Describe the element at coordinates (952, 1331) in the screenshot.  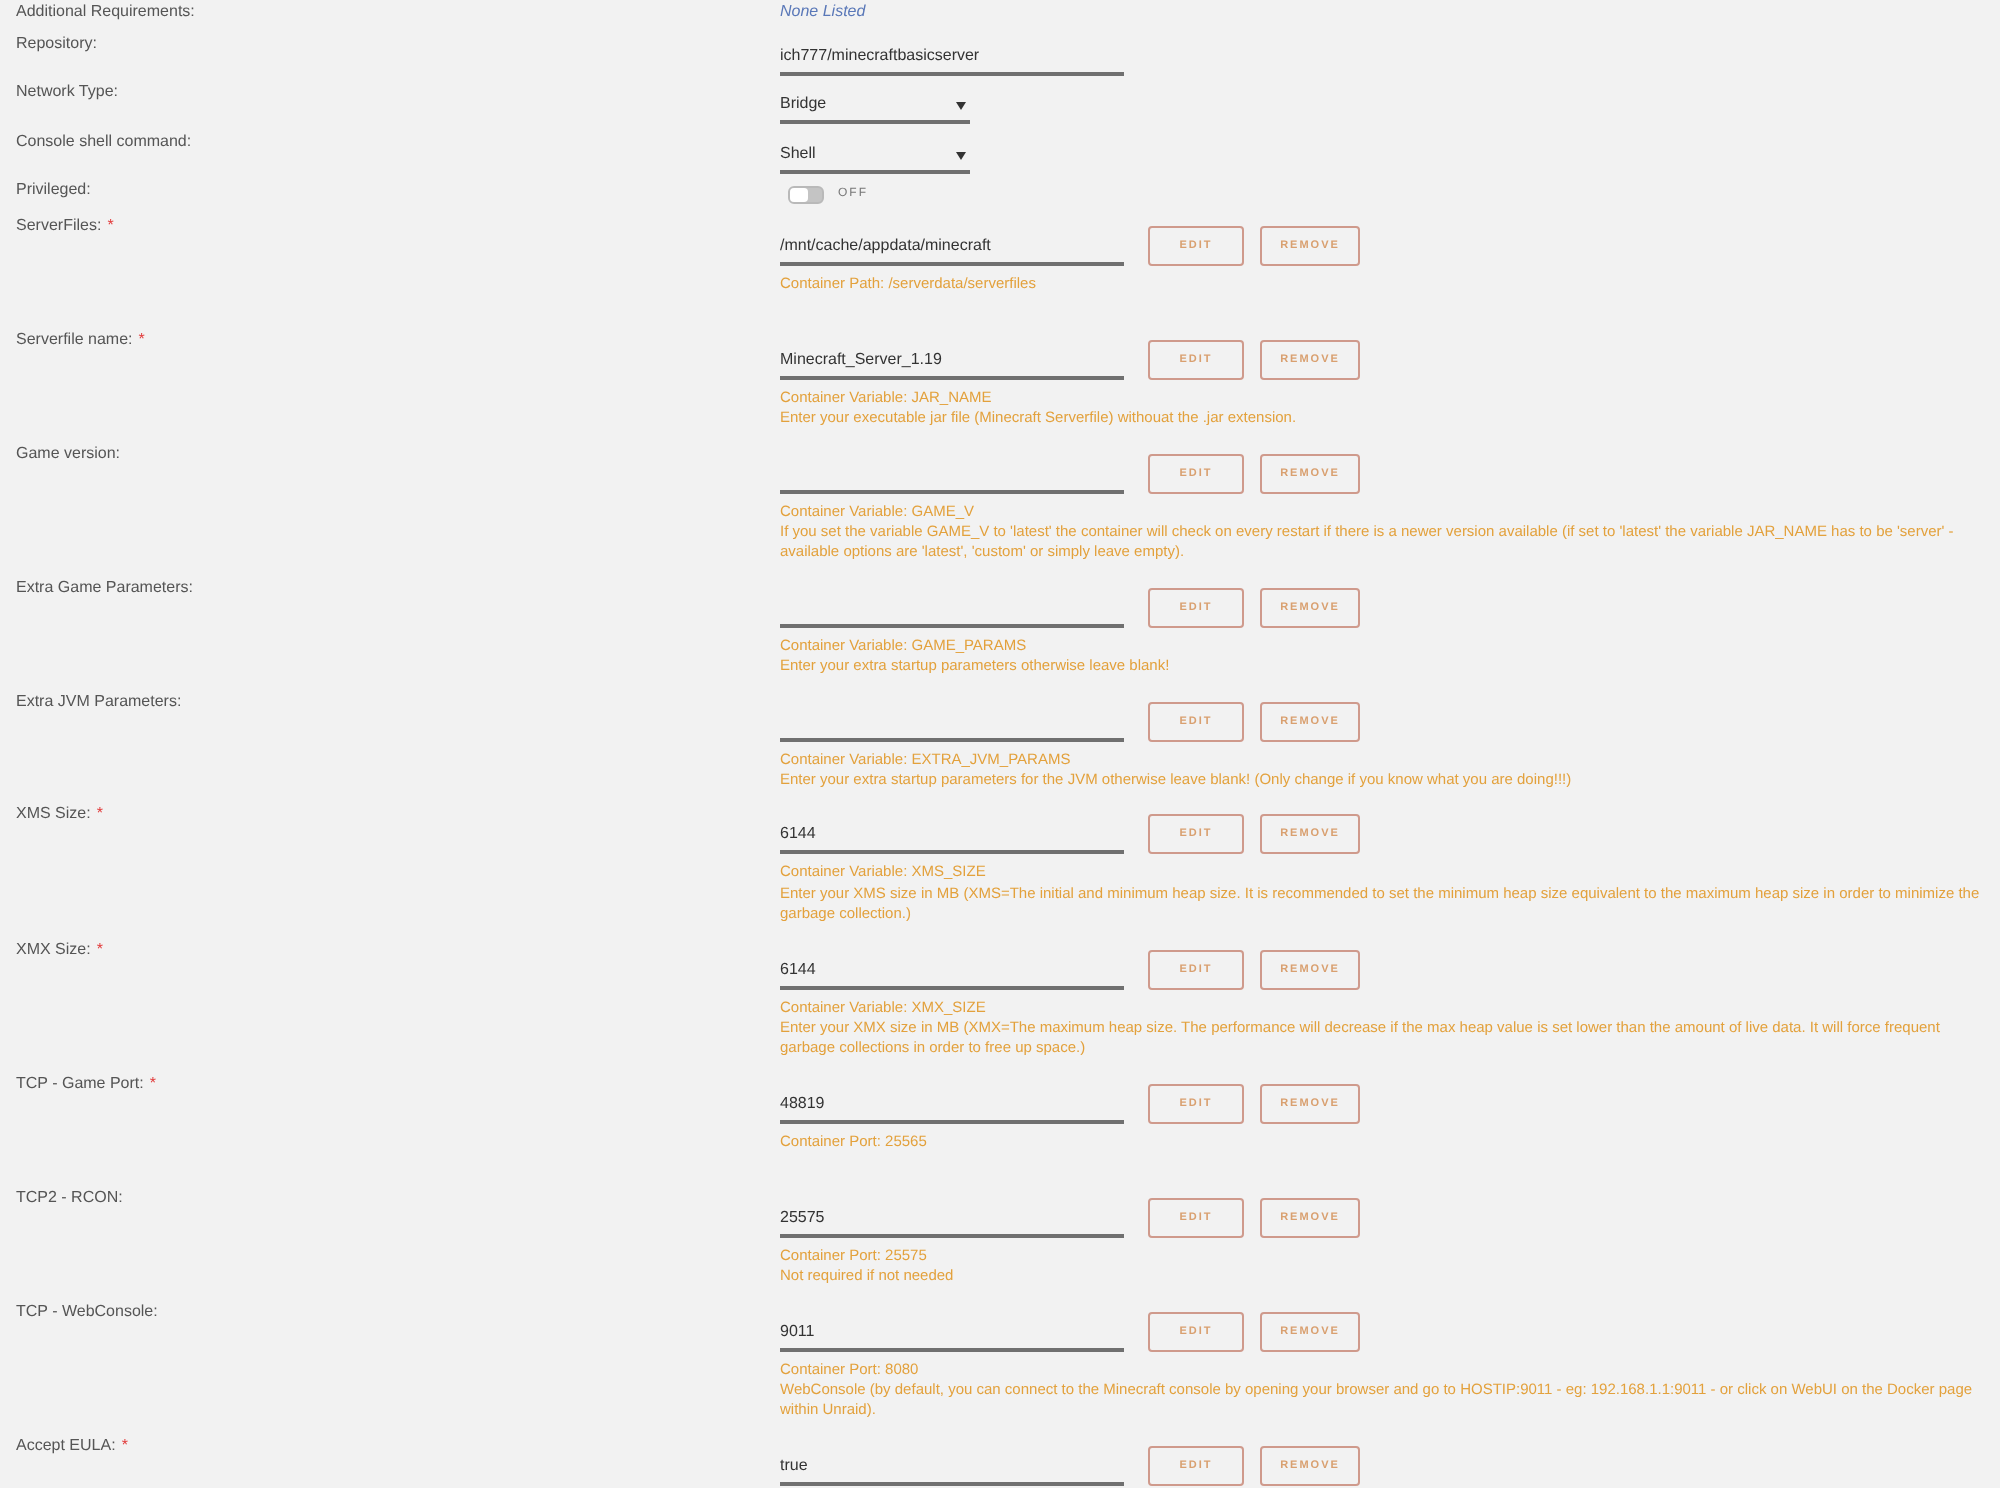
I see `input-field: 9011` at that location.